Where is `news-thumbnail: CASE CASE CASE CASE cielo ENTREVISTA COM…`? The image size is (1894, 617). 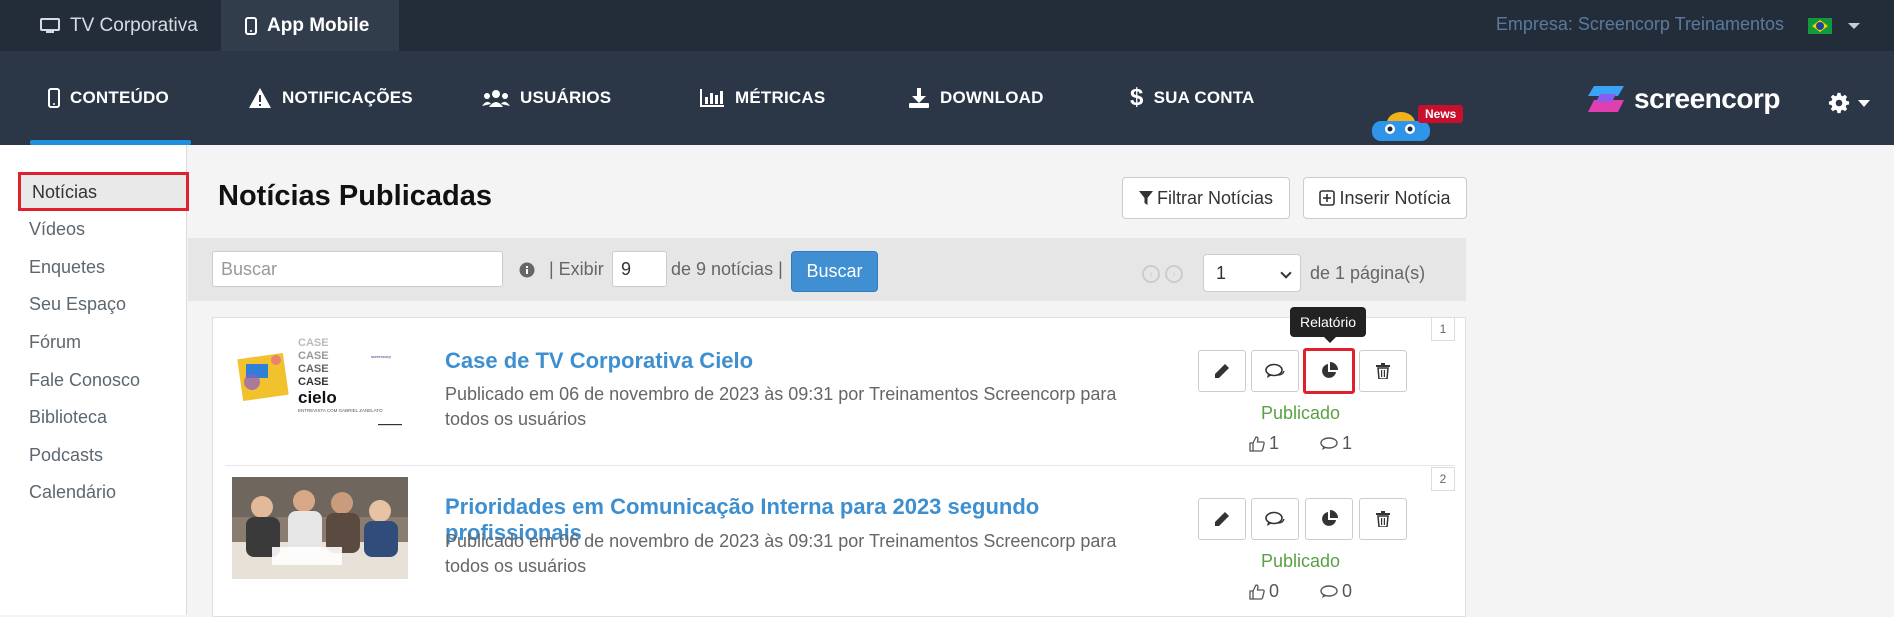
news-thumbnail: CASE CASE CASE CASE cielo ENTREVISTA COM… is located at coordinates (320, 381).